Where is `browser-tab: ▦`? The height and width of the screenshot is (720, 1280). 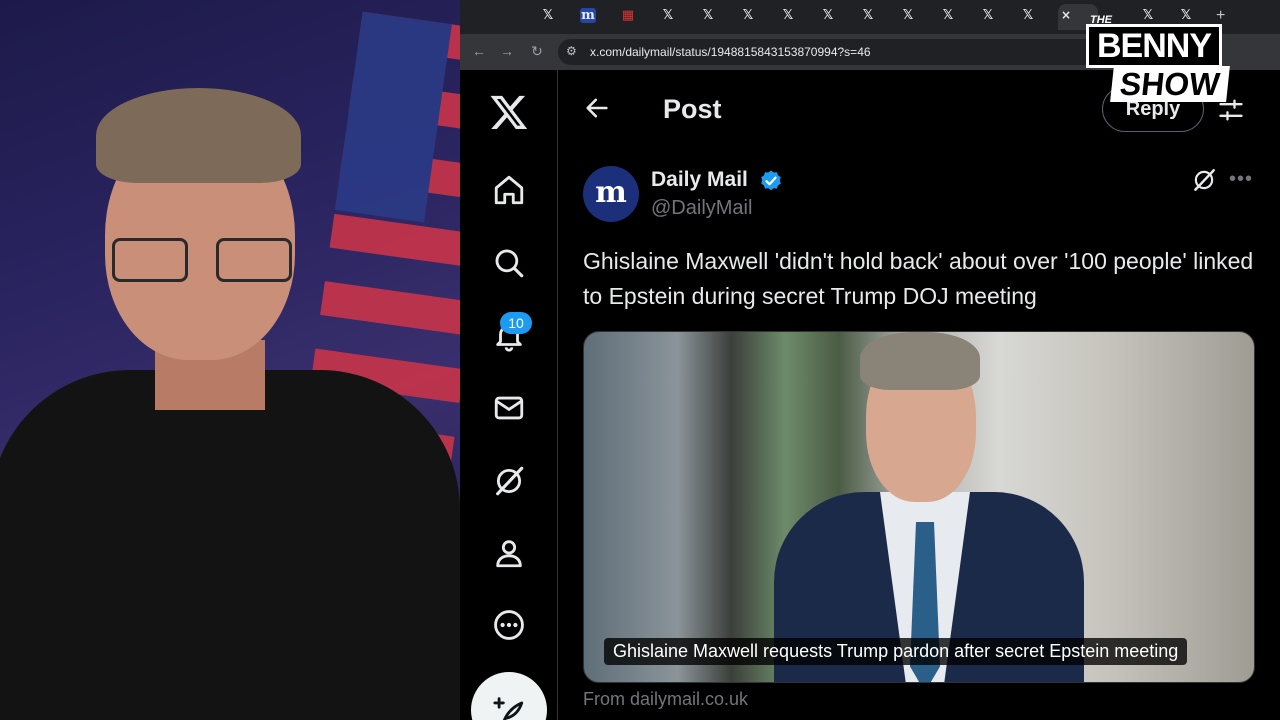
browser-tab: ▦ is located at coordinates (636, 17).